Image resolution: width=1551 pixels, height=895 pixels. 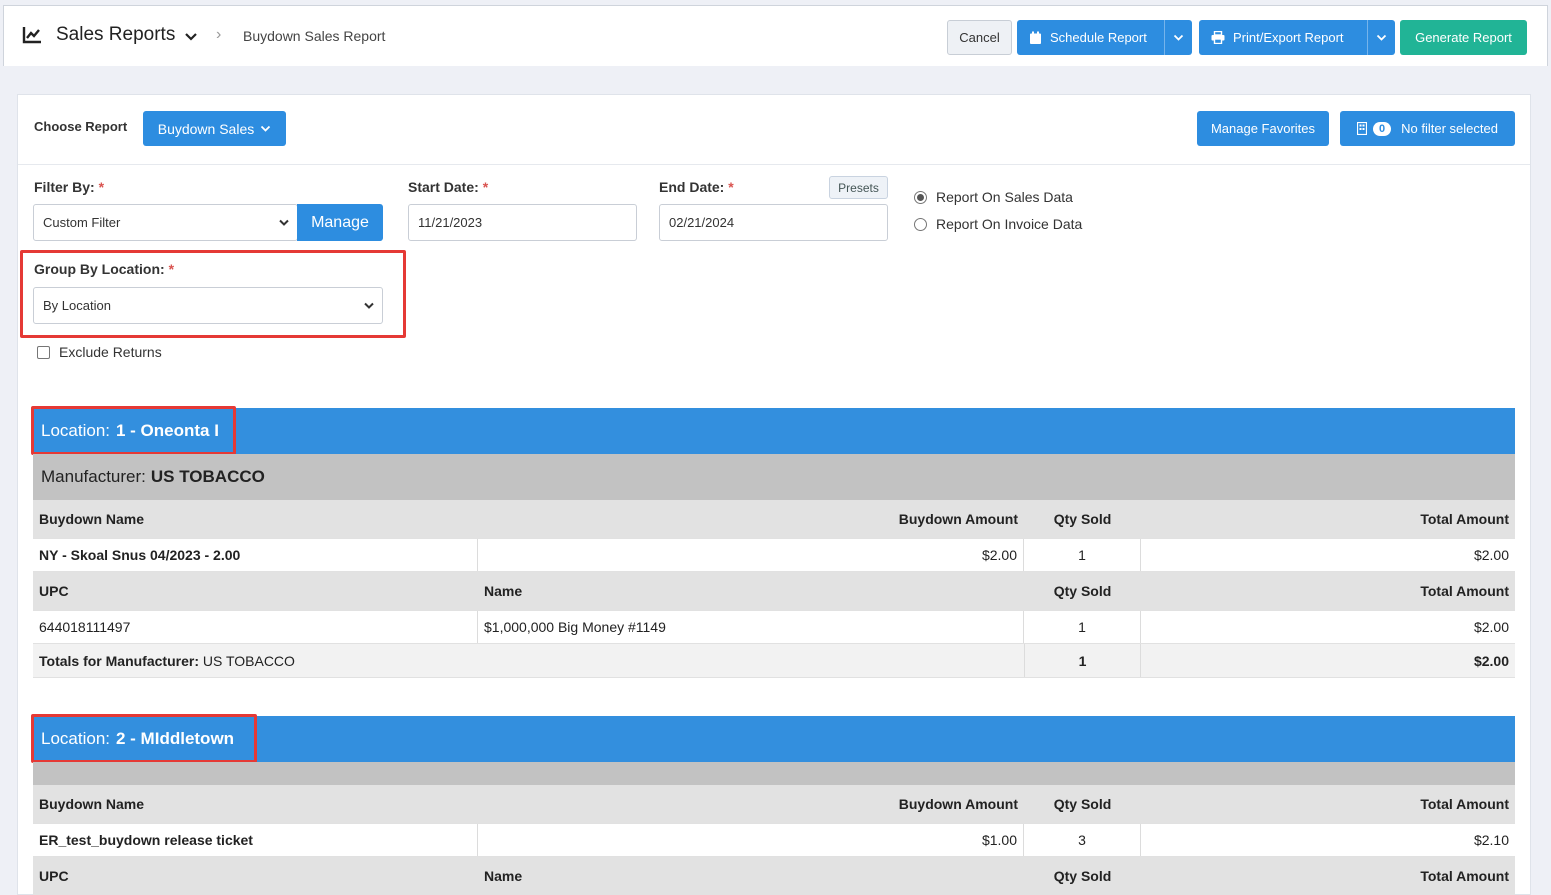 What do you see at coordinates (1082, 660) in the screenshot?
I see `totals-qty: 1` at bounding box center [1082, 660].